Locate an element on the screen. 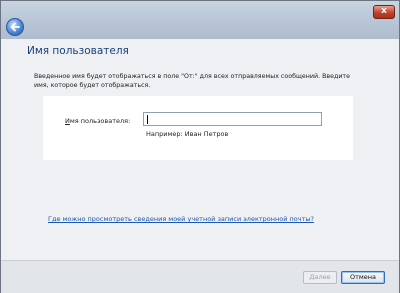 Image resolution: width=400 pixels, height=293 pixels. next-button: Далее is located at coordinates (320, 277).